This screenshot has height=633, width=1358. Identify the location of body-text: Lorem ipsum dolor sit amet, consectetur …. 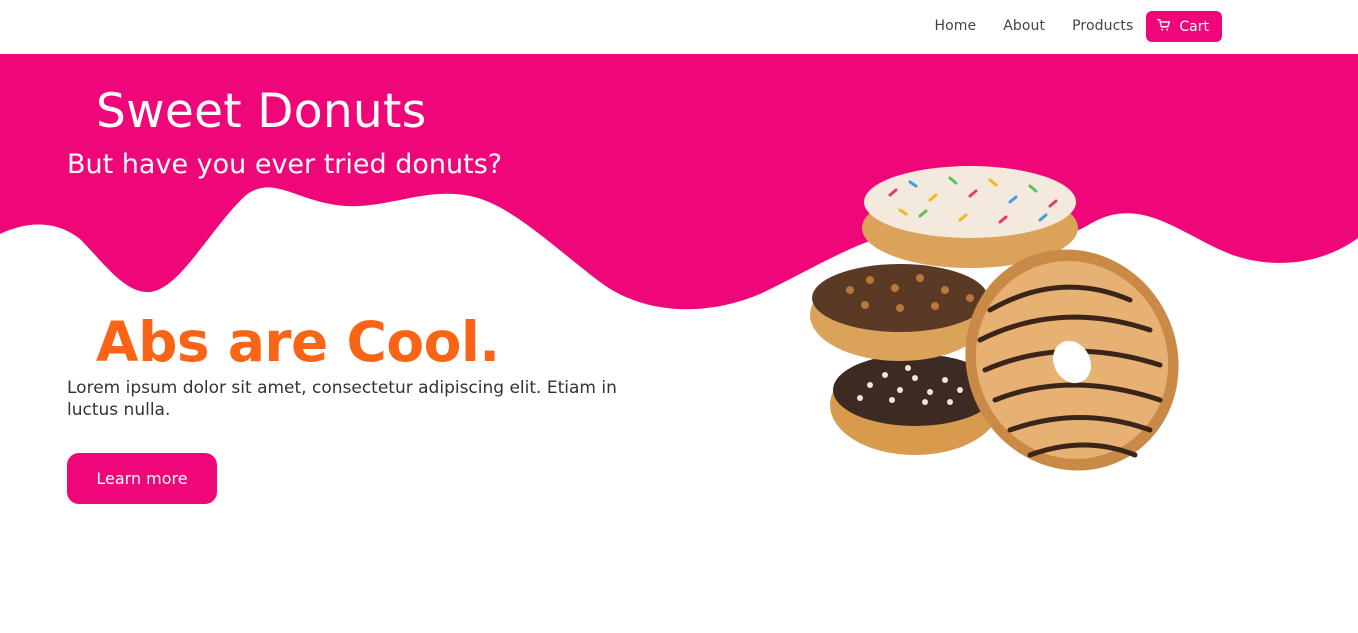
(342, 399).